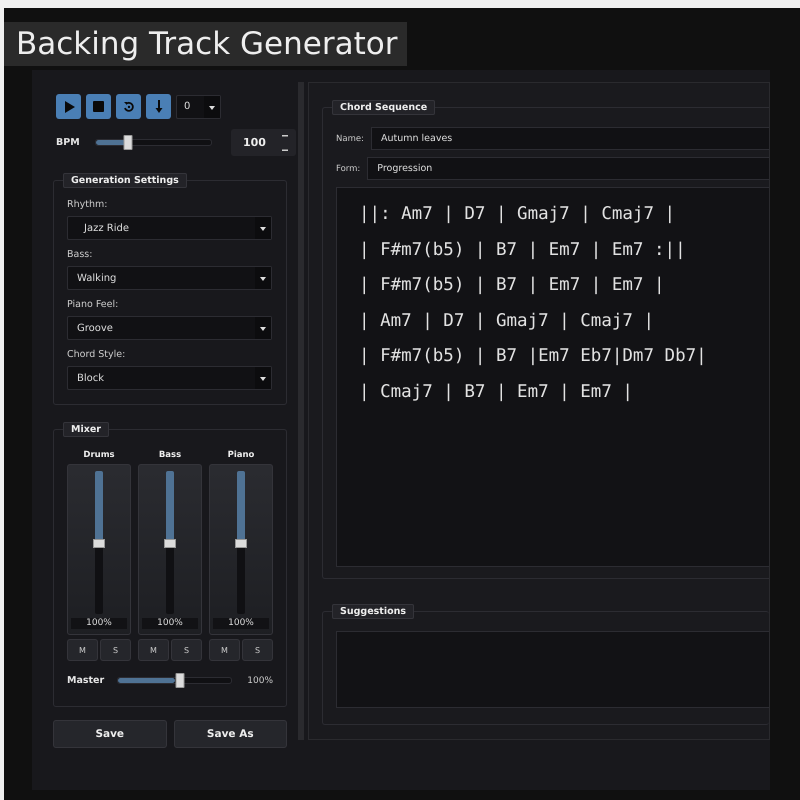 The height and width of the screenshot is (800, 800). I want to click on page-title: Backing Track Generator, so click(206, 44).